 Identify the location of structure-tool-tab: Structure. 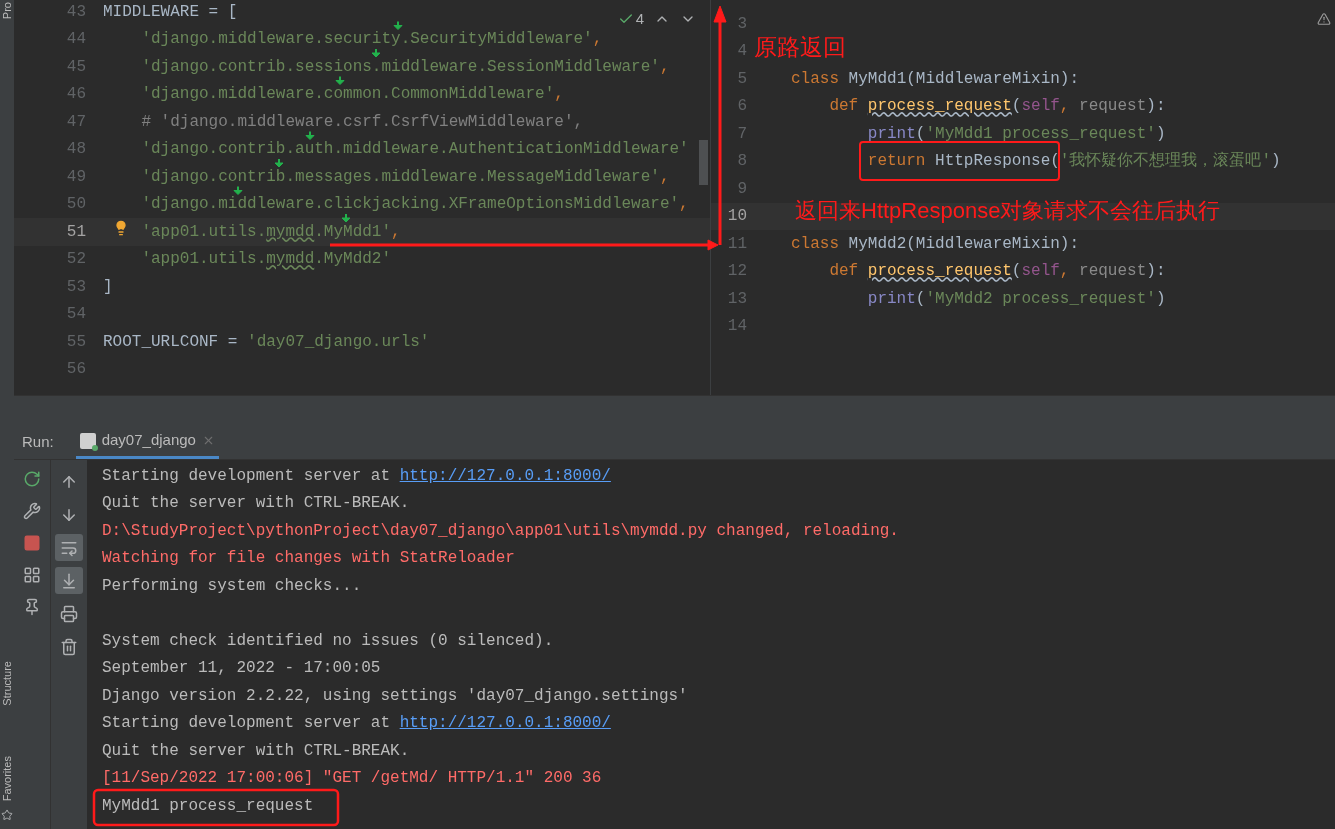
(8, 683).